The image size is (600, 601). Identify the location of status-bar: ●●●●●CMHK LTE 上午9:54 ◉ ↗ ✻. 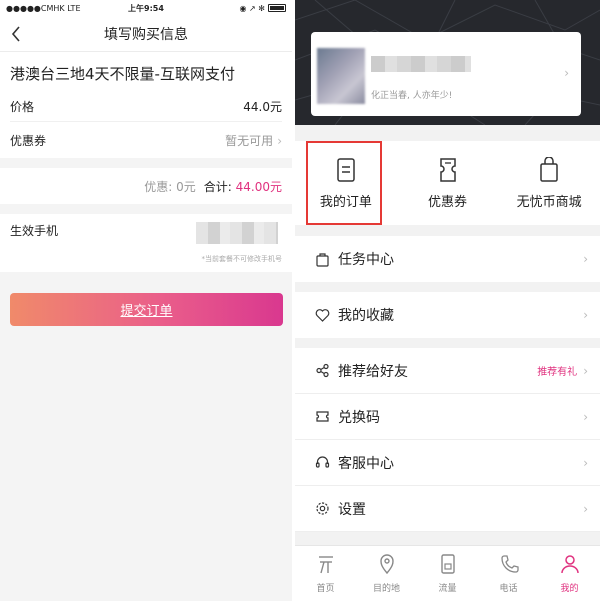
(146, 8).